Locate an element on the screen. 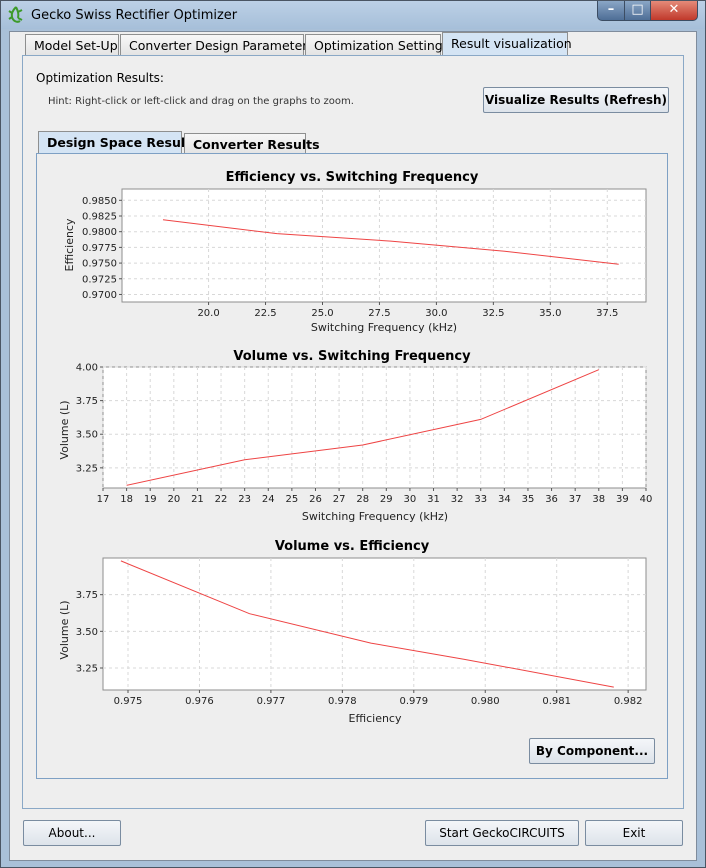  x-tick-labels: 0.975 0.976 0.977 0.978 0.979 0.980 0.981 0.982 is located at coordinates (378, 701).